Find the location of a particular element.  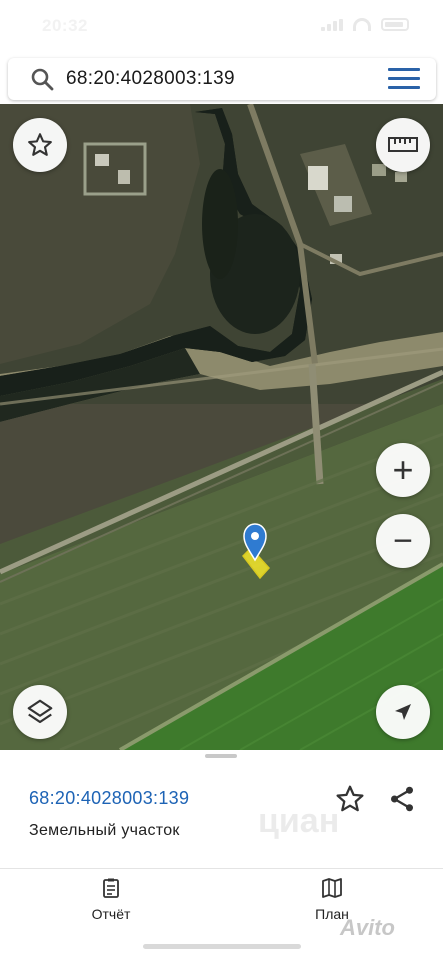

zoom-in-label: + is located at coordinates (403, 469).